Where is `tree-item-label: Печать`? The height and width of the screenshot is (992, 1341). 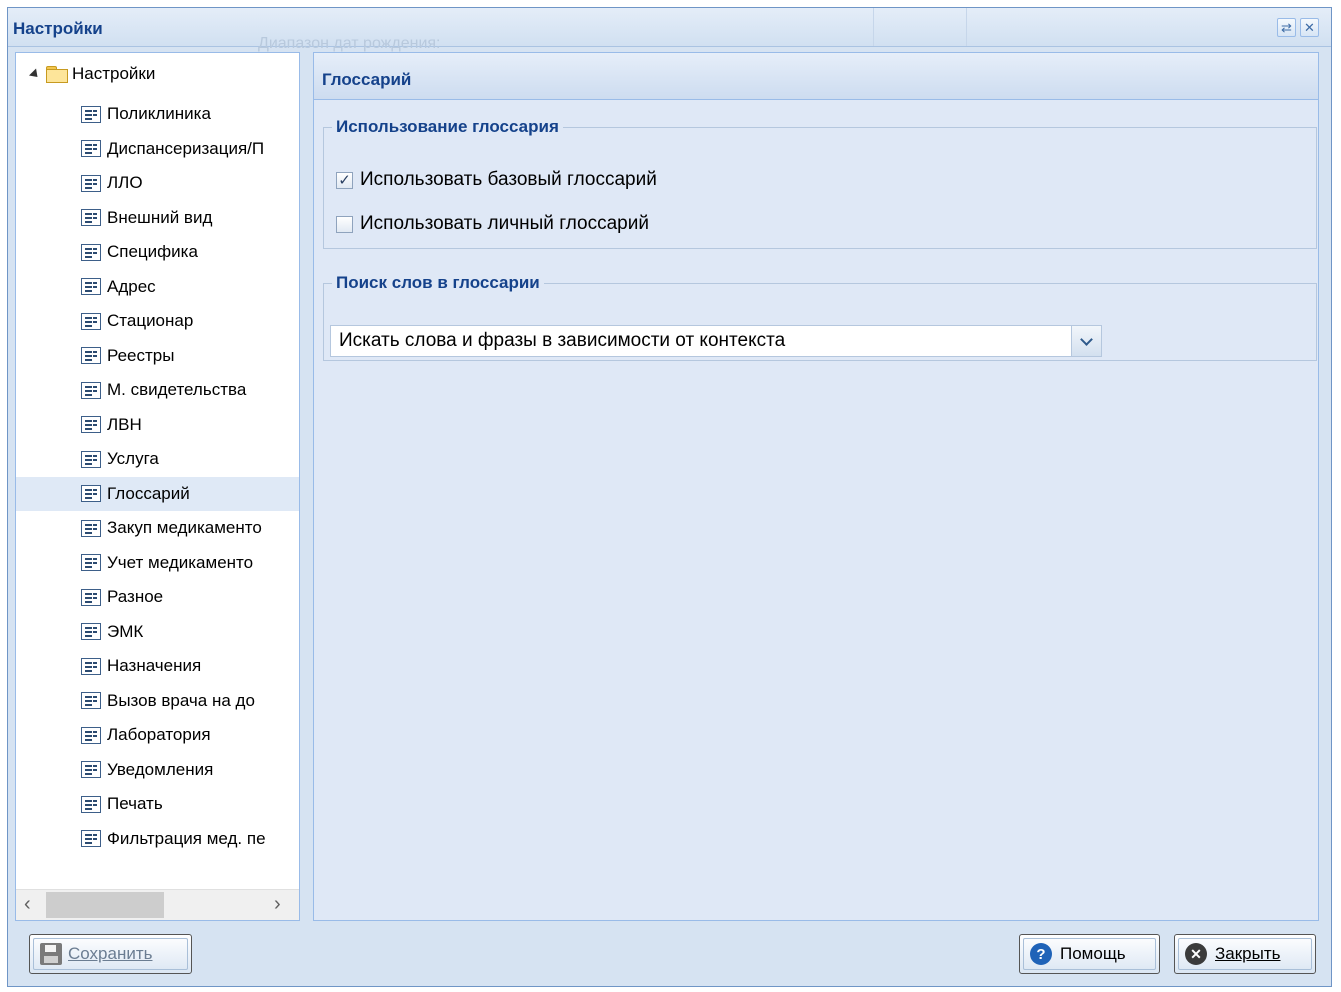 tree-item-label: Печать is located at coordinates (135, 804).